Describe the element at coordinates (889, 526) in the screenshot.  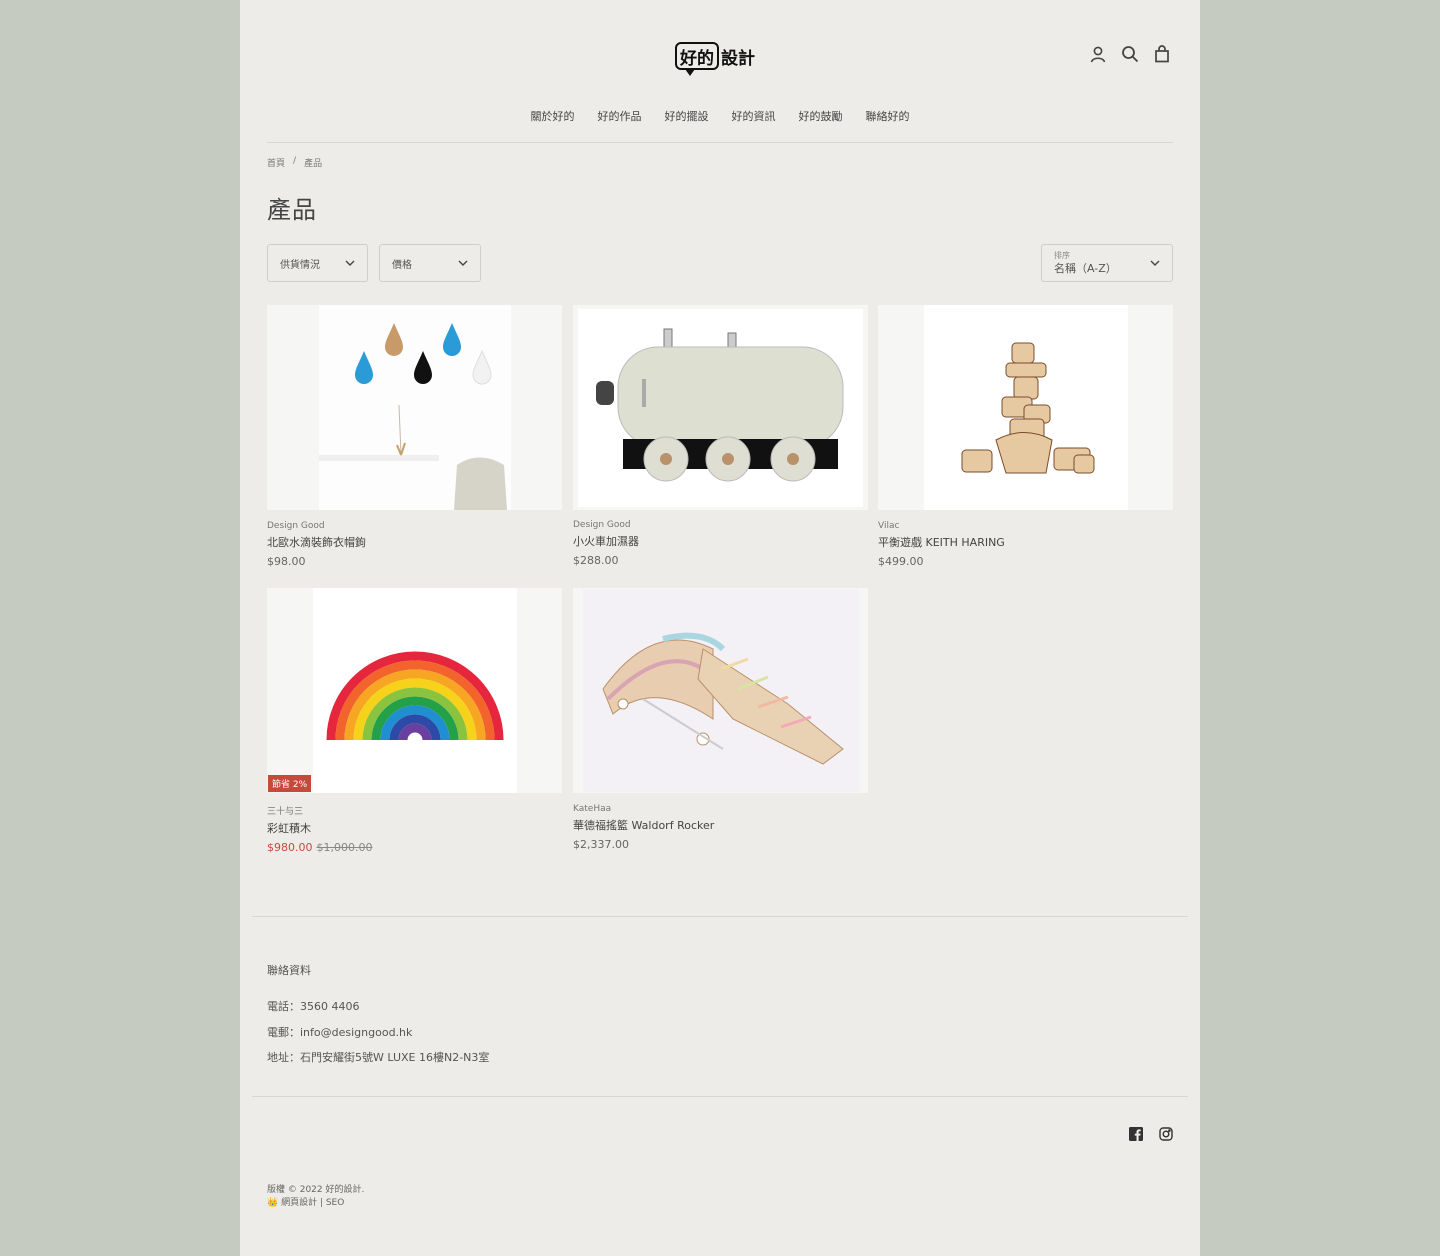
I see `product-vendor: Vilac` at that location.